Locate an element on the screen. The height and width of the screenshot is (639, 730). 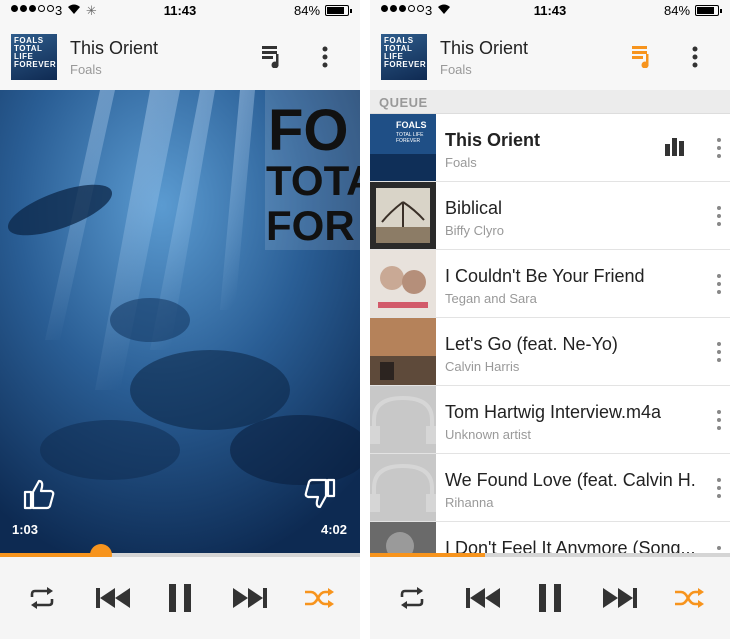
svg-text: FOALS is located at coordinates (411, 125).